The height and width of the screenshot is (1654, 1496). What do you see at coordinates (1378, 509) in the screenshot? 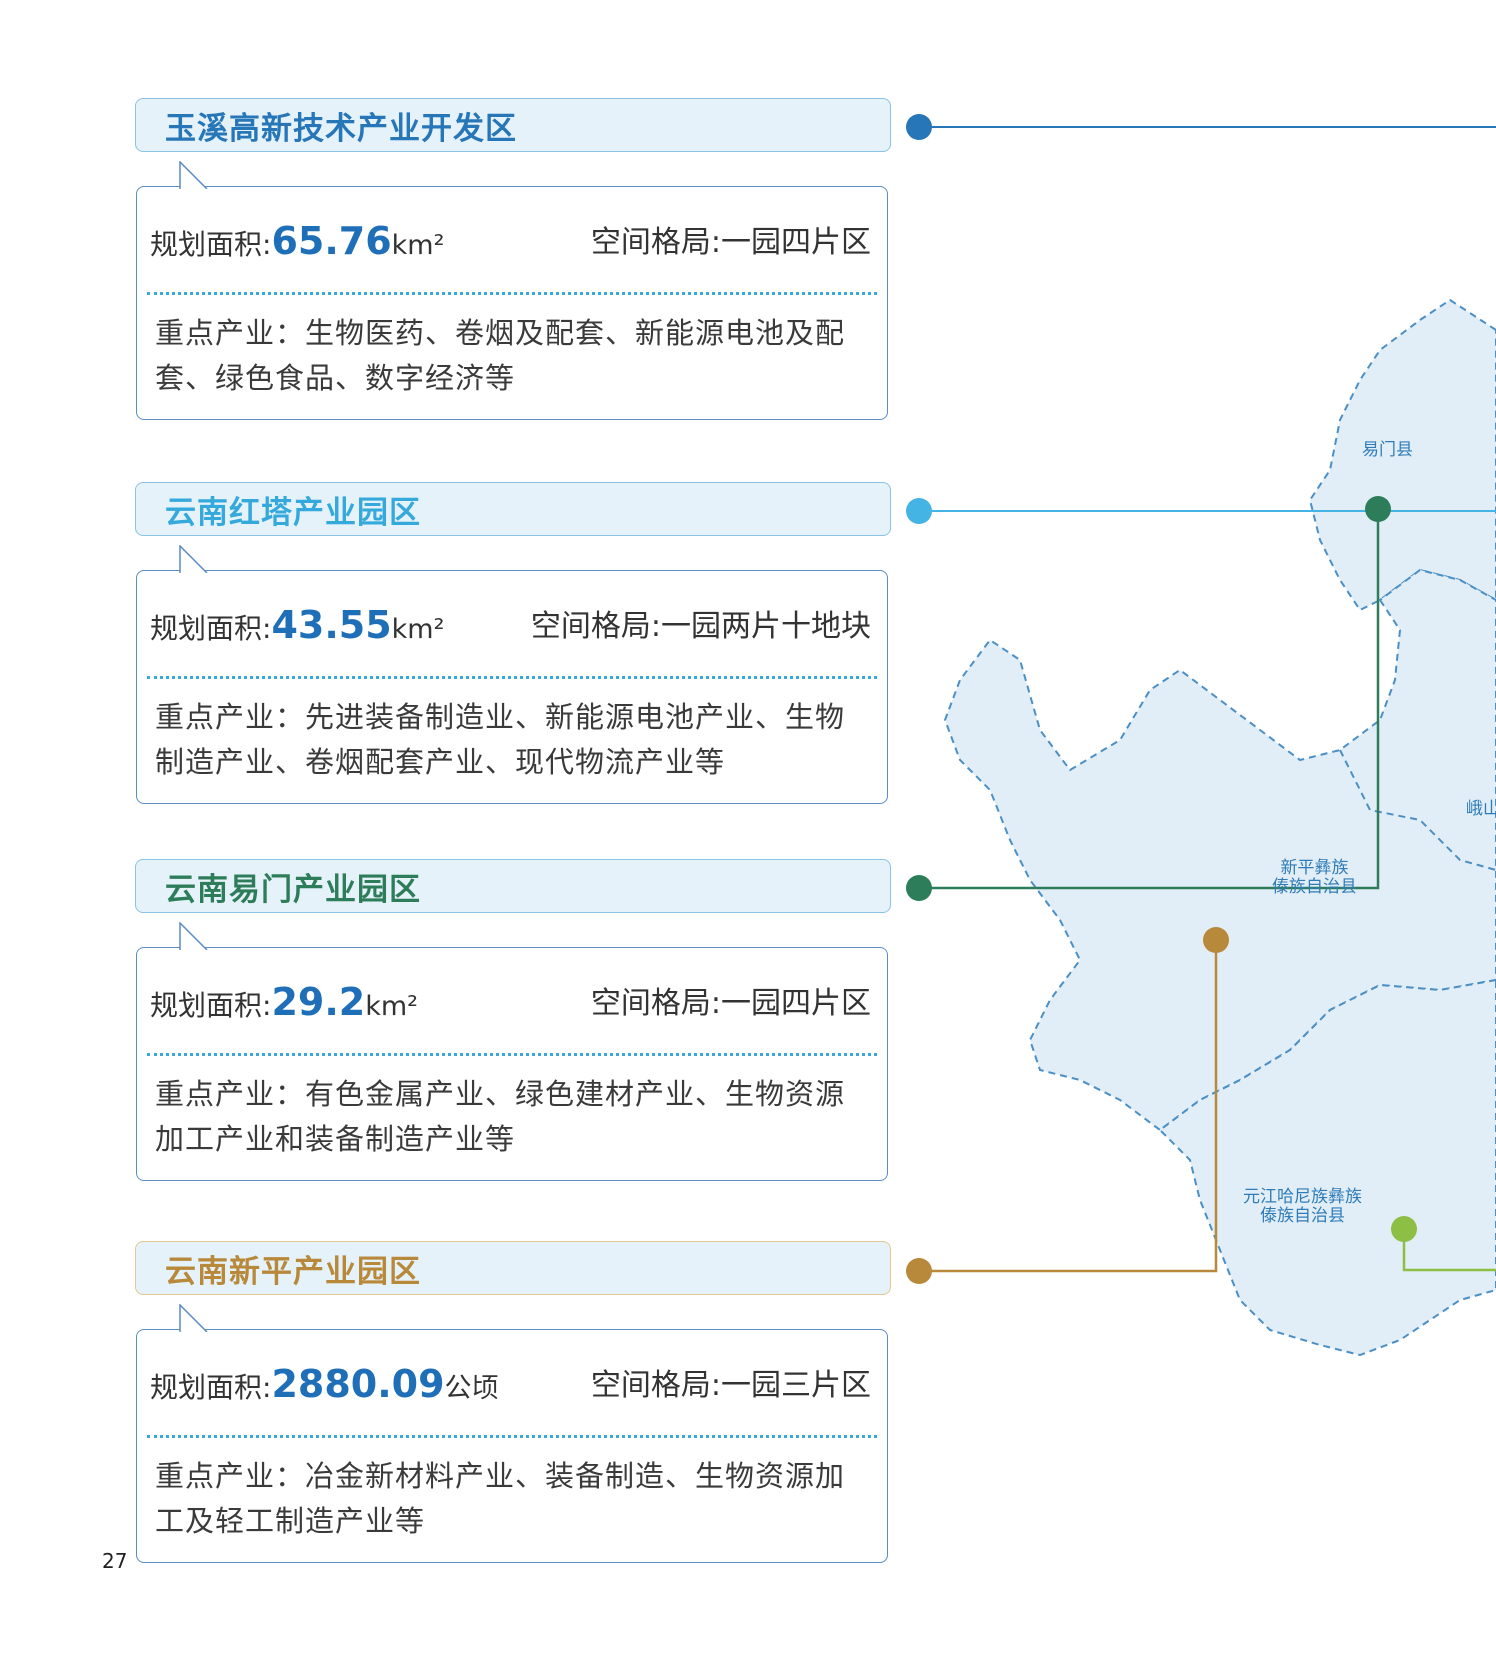
I see `map-dot-yimen` at bounding box center [1378, 509].